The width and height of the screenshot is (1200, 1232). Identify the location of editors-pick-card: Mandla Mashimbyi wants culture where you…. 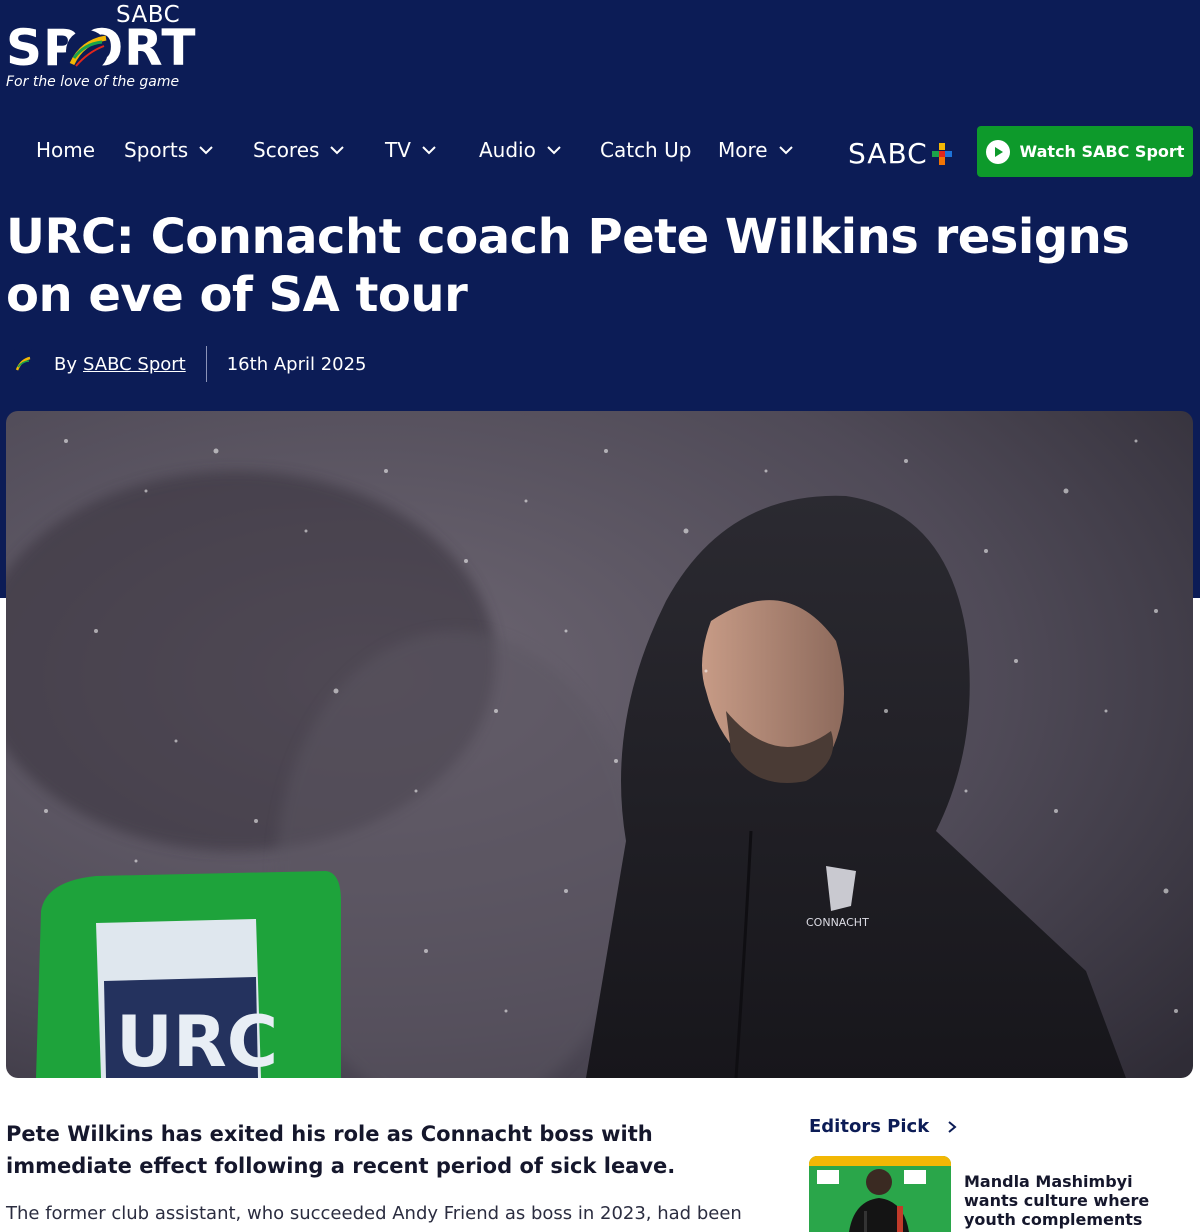
(999, 1194).